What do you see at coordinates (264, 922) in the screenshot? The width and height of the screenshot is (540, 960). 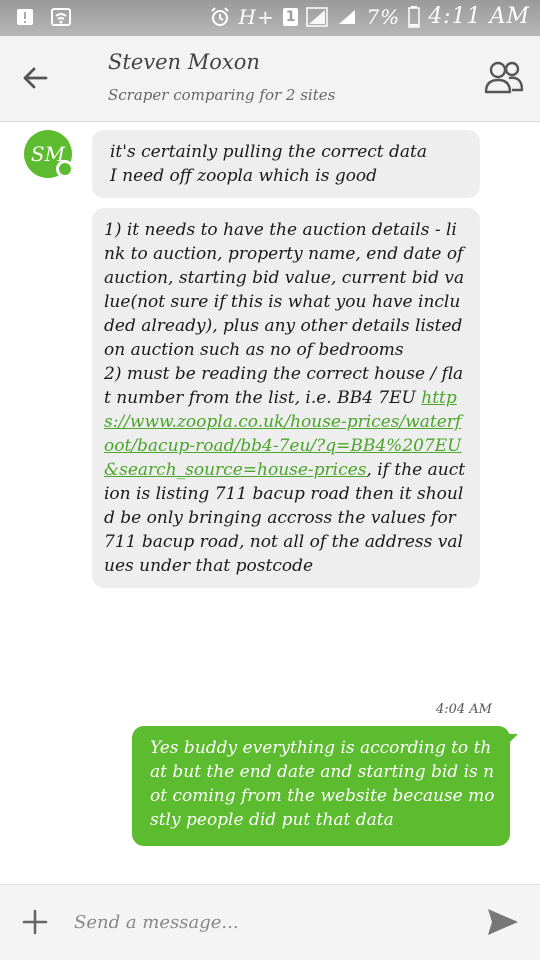 I see `message-input` at bounding box center [264, 922].